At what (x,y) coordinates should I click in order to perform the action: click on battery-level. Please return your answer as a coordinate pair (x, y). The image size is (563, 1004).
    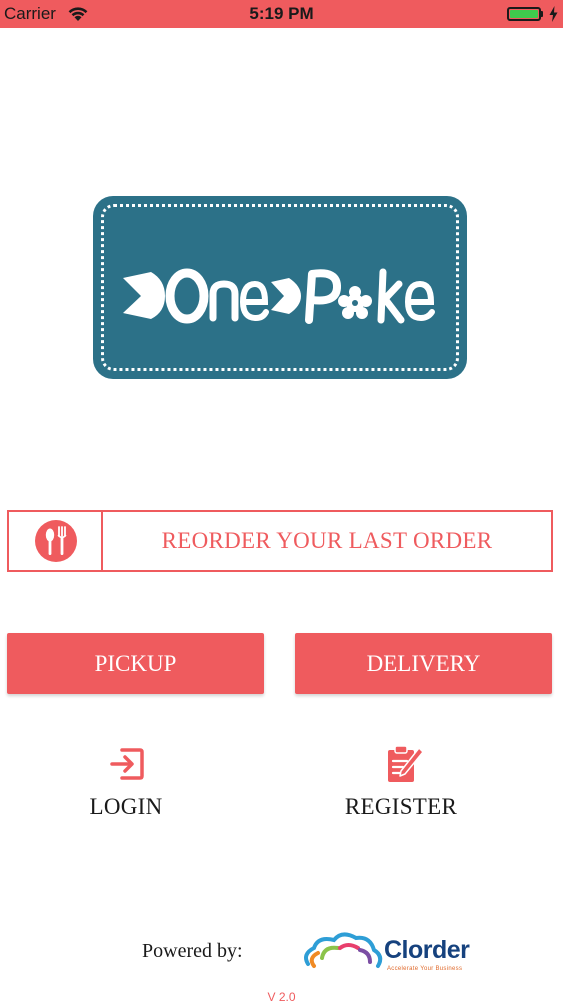
    Looking at the image, I should click on (524, 14).